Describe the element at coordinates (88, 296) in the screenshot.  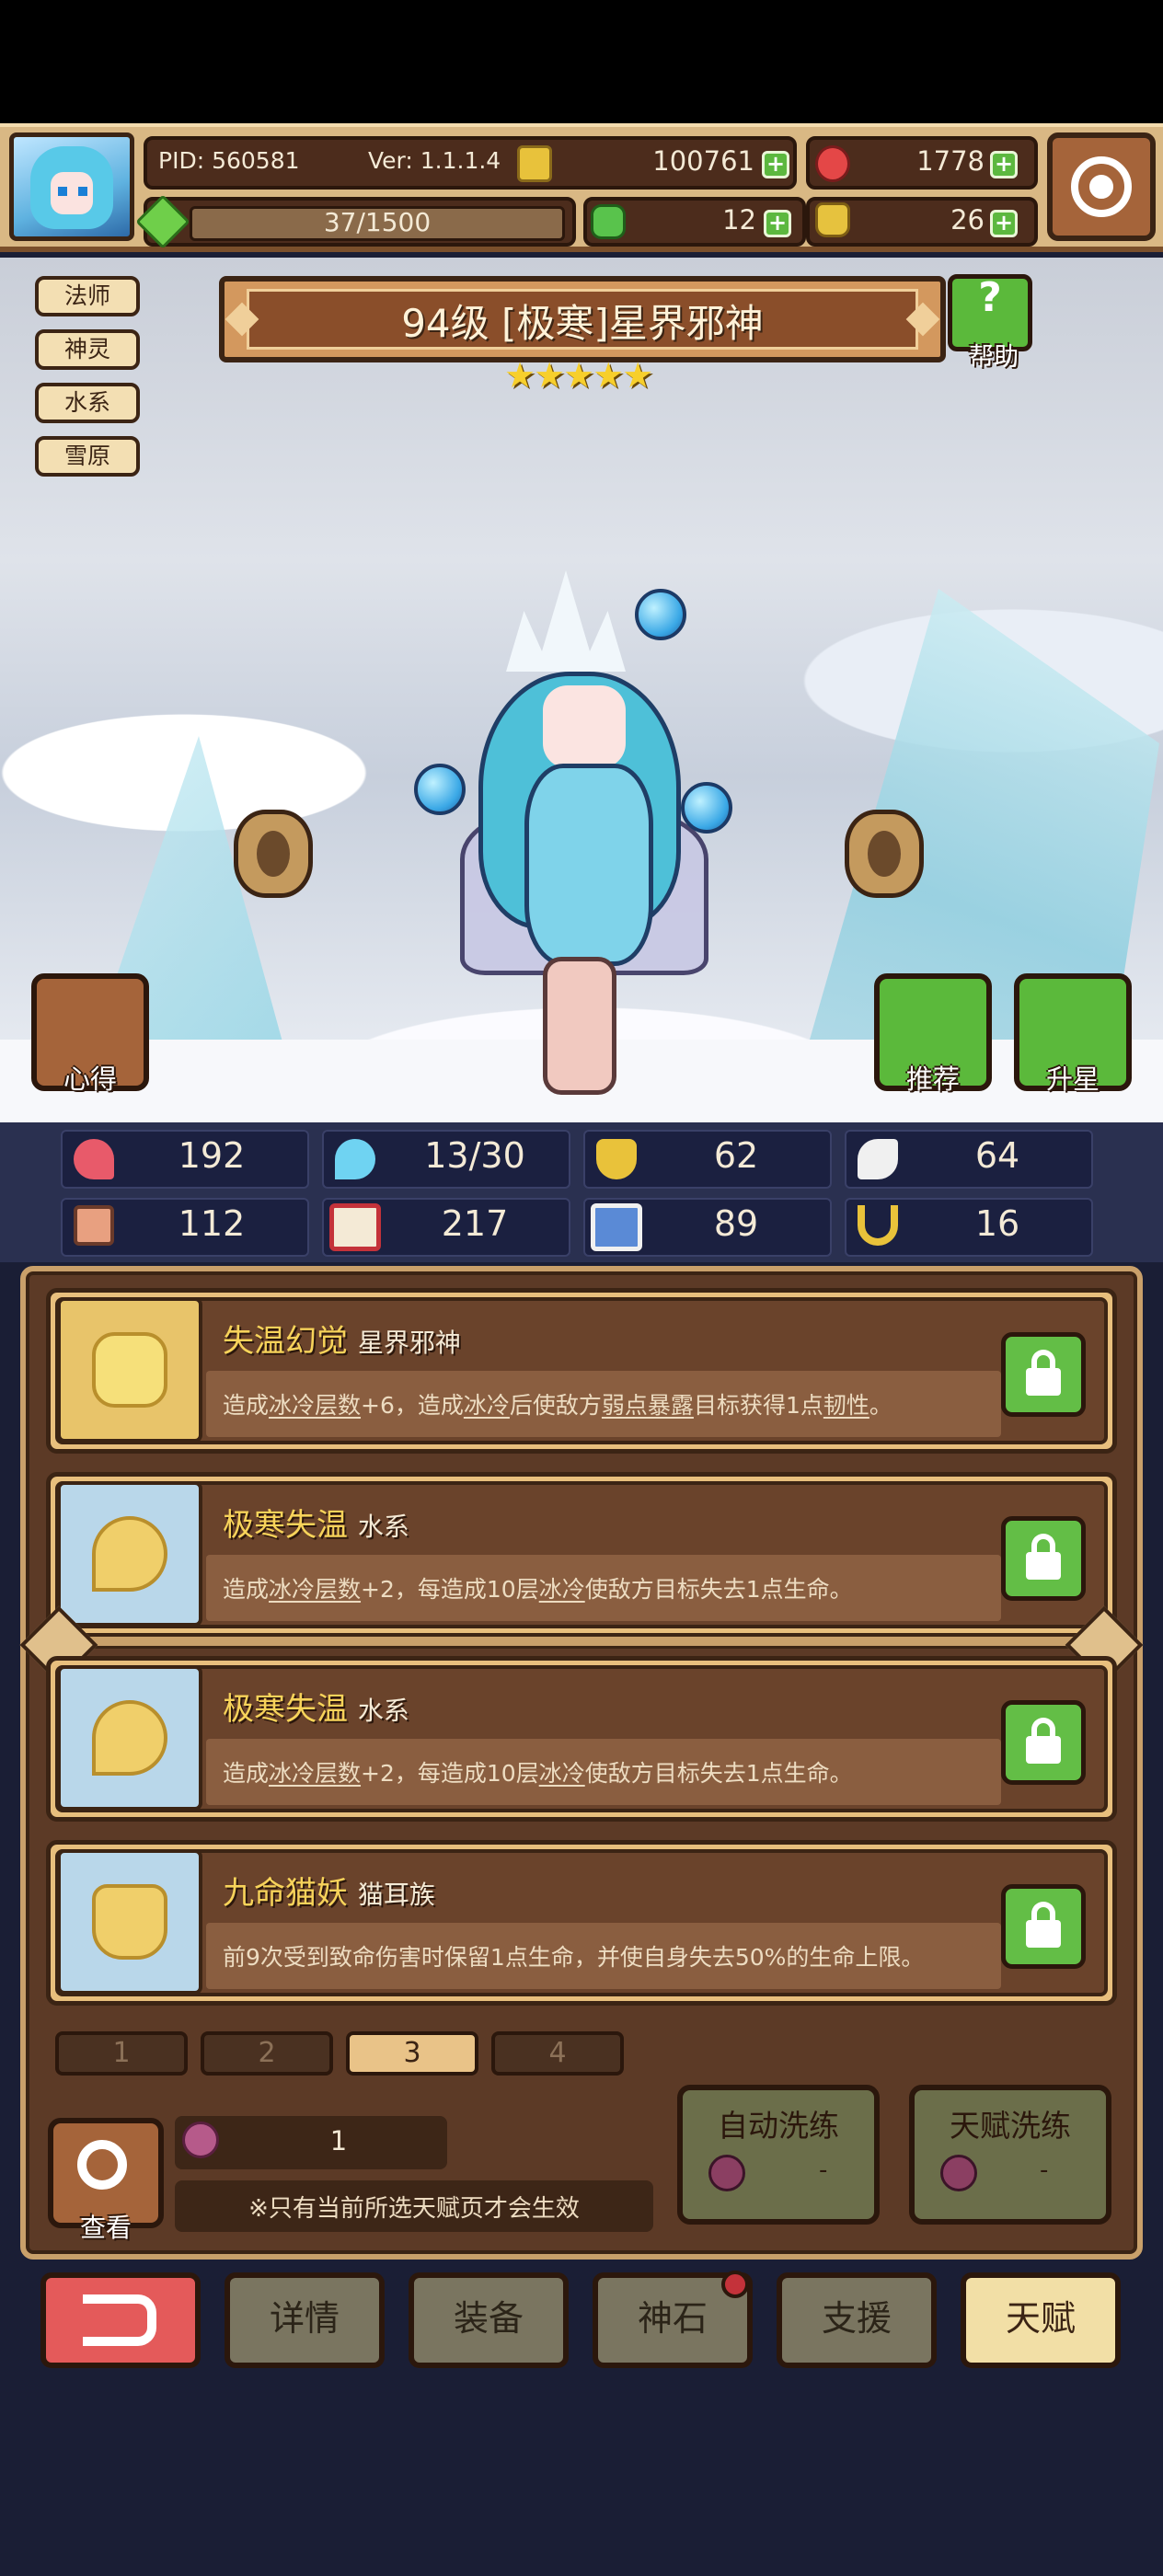
I see `tag-class: 法师` at that location.